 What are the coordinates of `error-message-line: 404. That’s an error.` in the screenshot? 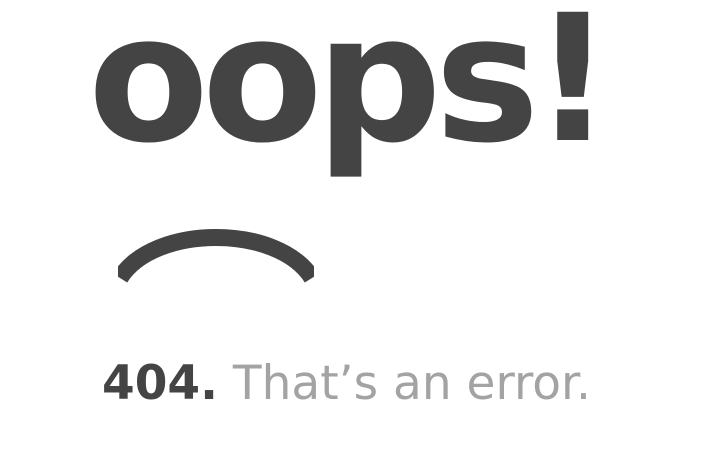 It's located at (346, 383).